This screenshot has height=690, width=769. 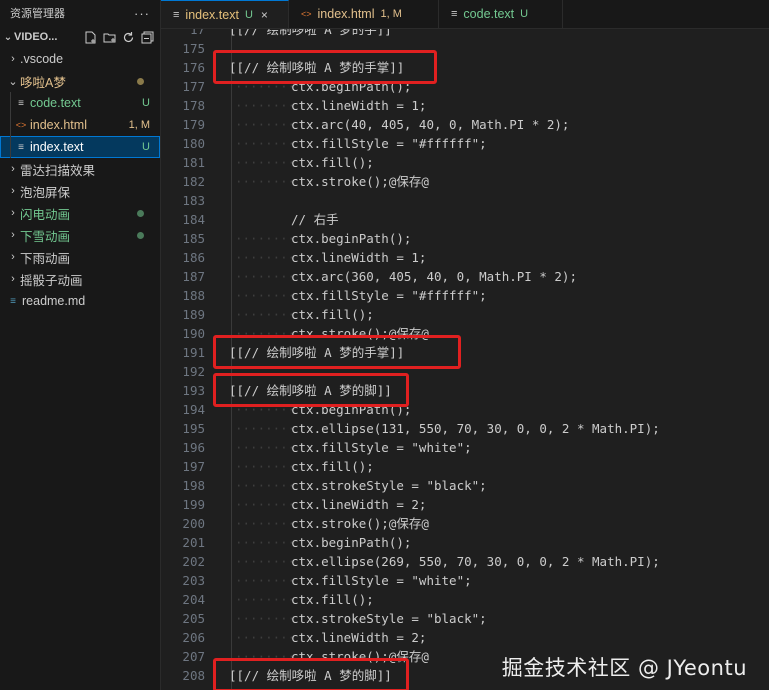 What do you see at coordinates (193, 181) in the screenshot?
I see `line-number: 182` at bounding box center [193, 181].